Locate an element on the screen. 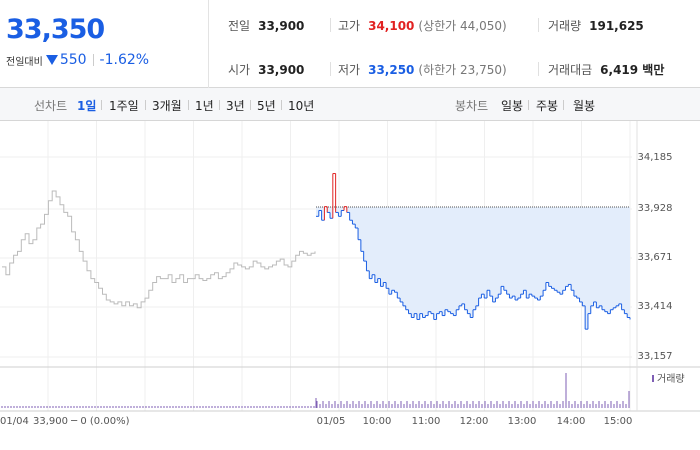 This screenshot has height=450, width=700. tab-3y: 3년 is located at coordinates (235, 105).